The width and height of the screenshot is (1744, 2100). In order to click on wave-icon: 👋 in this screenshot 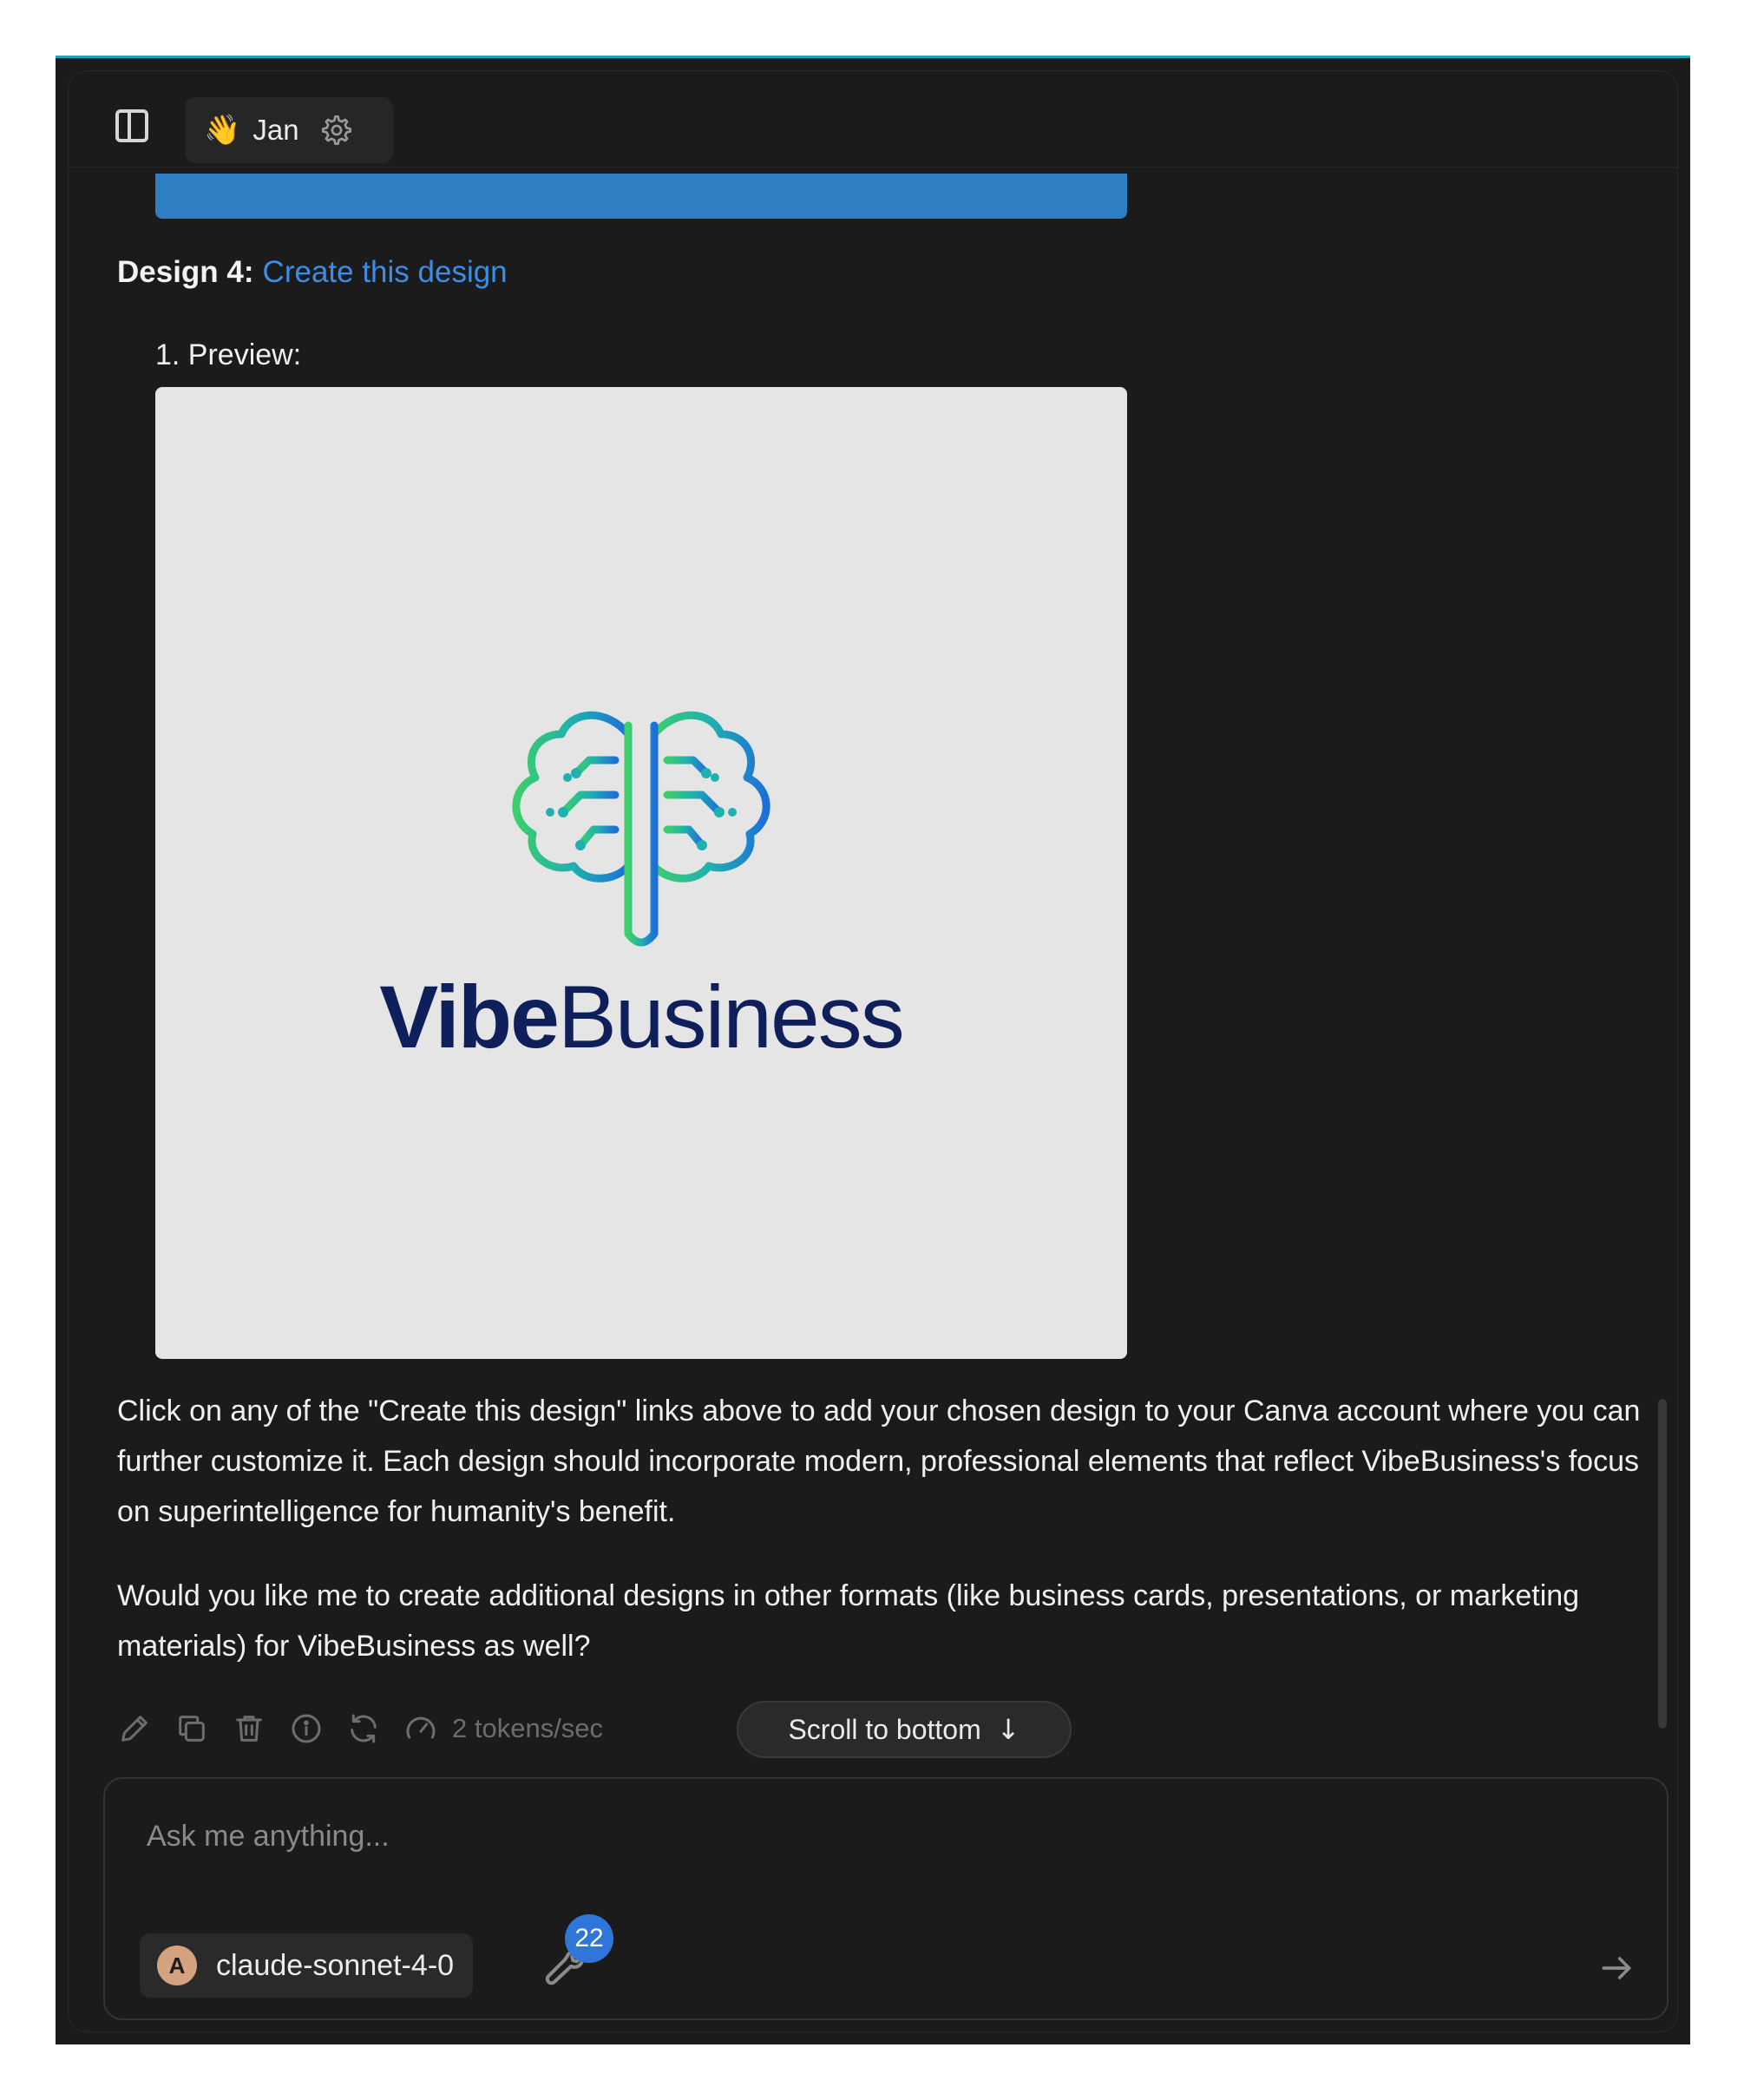, I will do `click(223, 130)`.